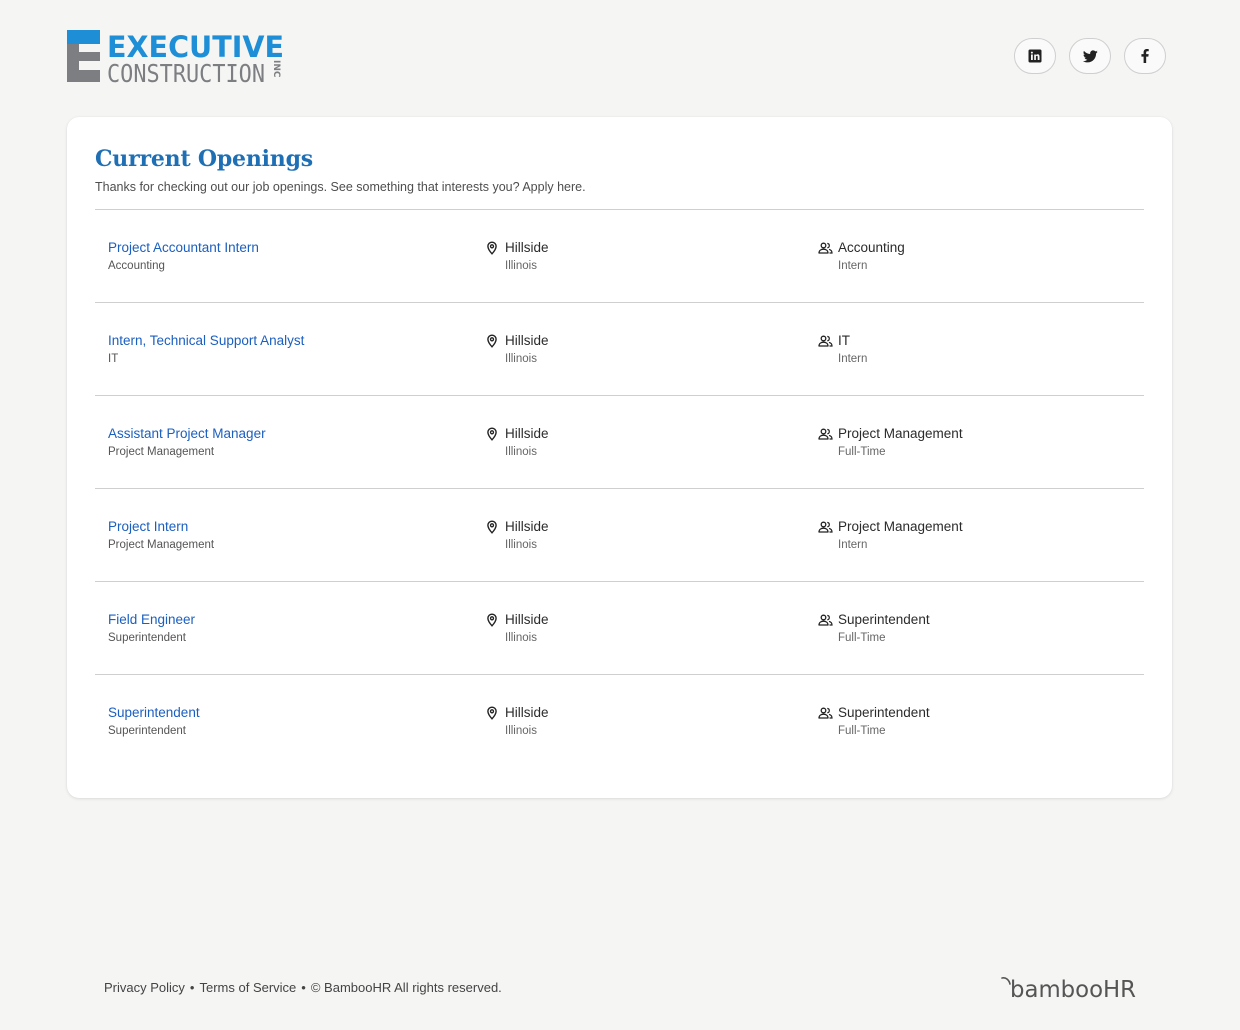 The image size is (1240, 1030). I want to click on twitter-icon, so click(1090, 55).